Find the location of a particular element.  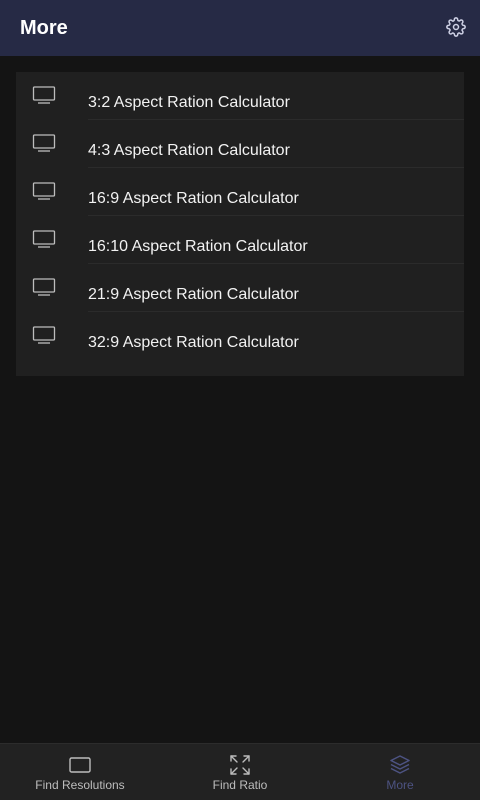

app-header: More is located at coordinates (240, 28).